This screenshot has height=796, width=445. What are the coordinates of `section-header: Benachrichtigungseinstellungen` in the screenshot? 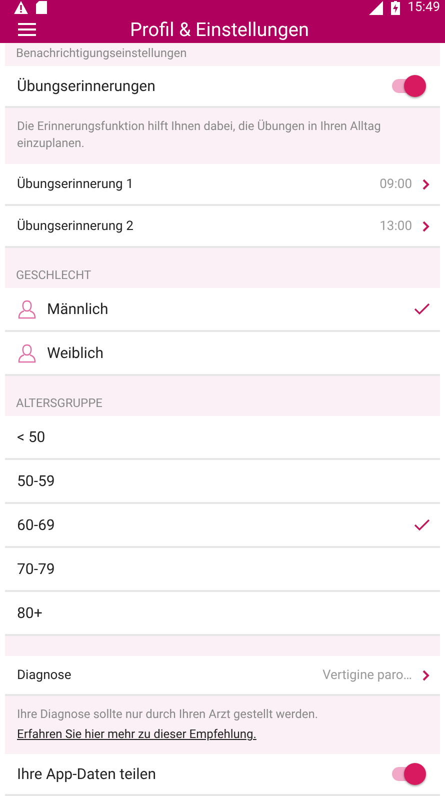 It's located at (222, 54).